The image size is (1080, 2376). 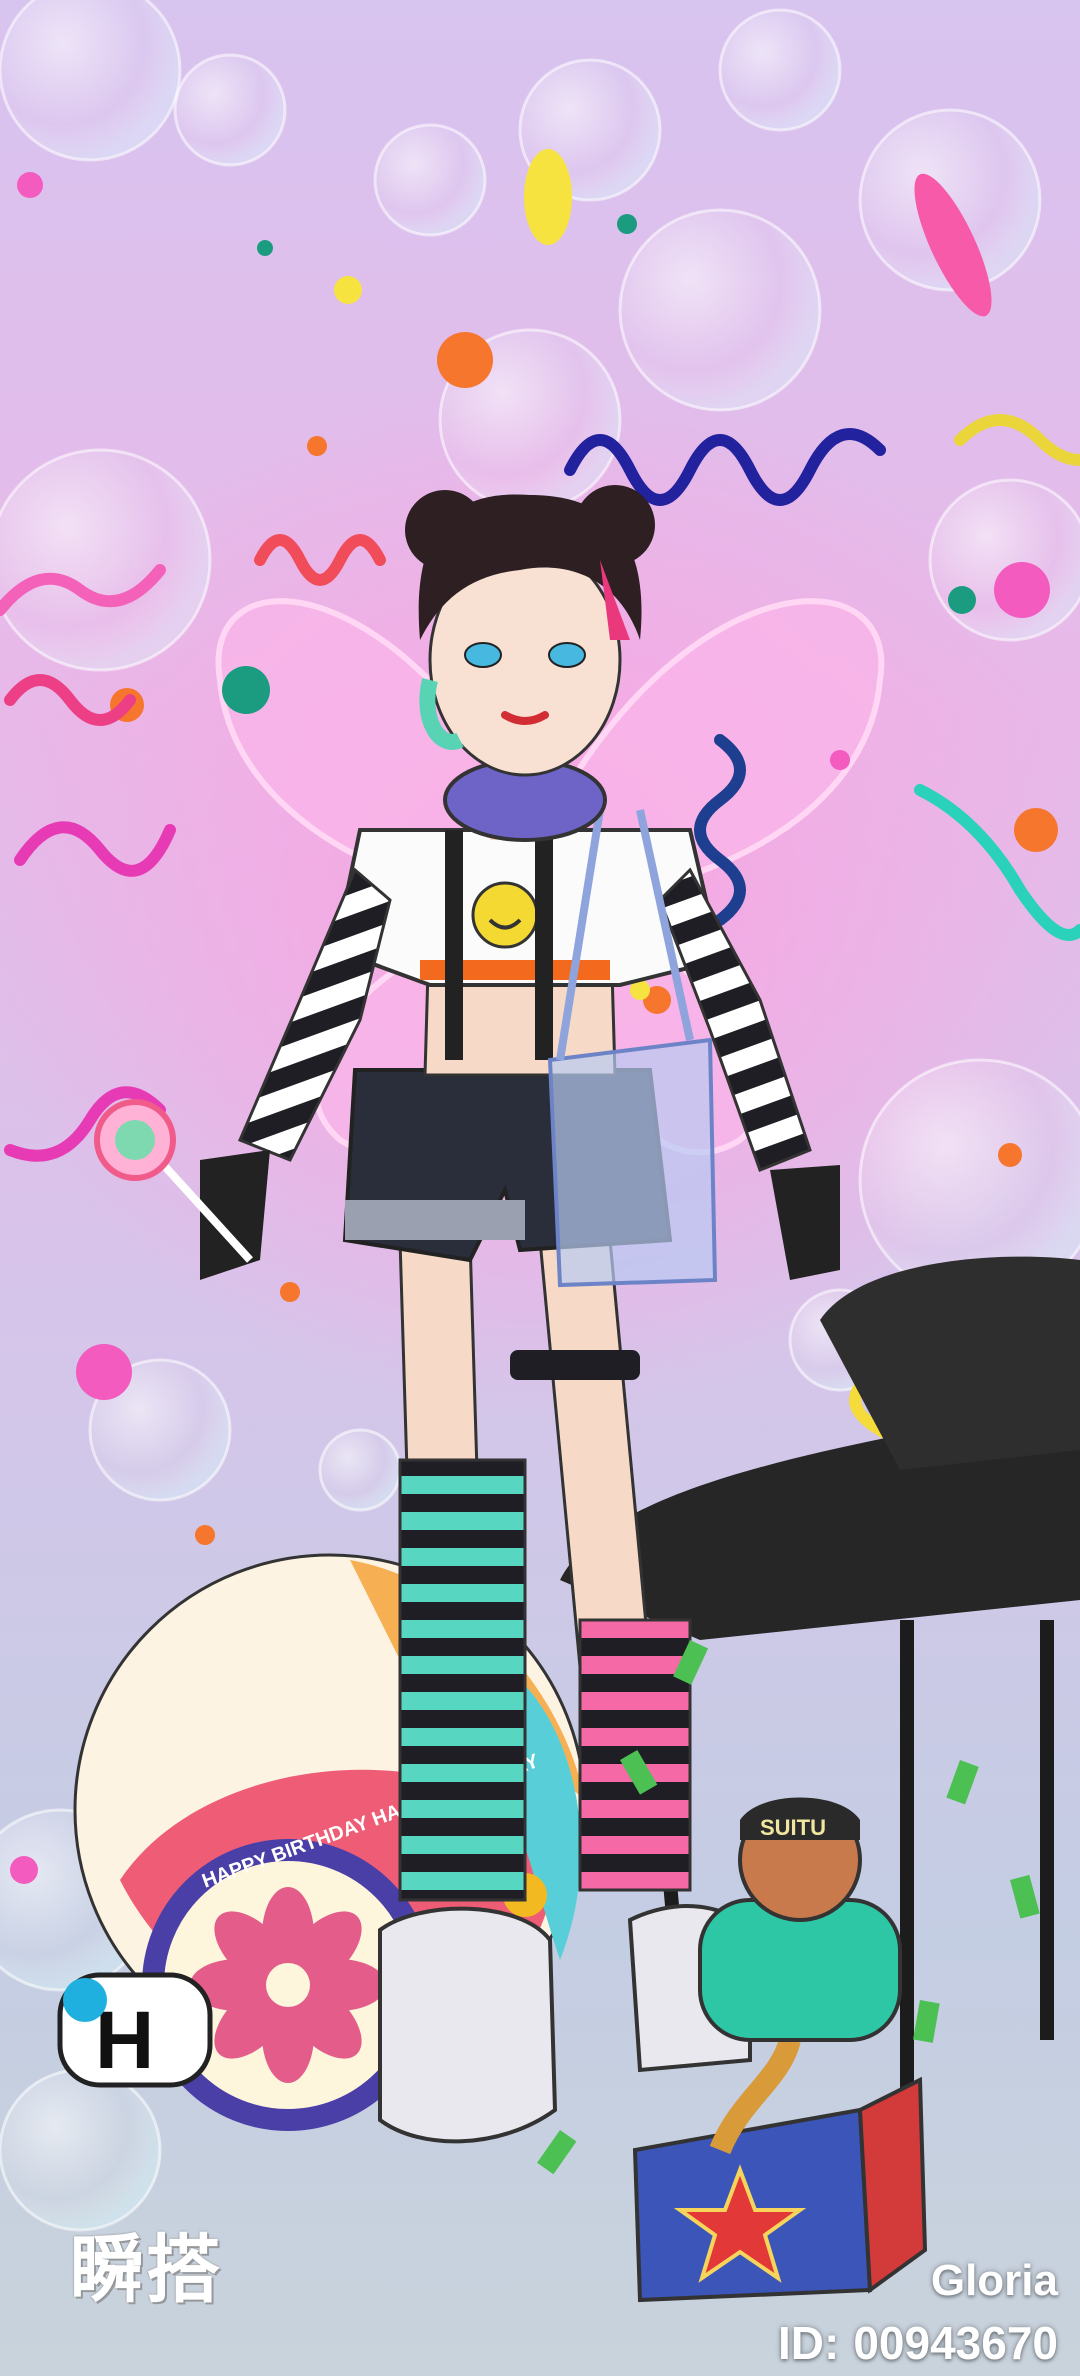 What do you see at coordinates (146, 2270) in the screenshot?
I see `app-logo: 瞬搭` at bounding box center [146, 2270].